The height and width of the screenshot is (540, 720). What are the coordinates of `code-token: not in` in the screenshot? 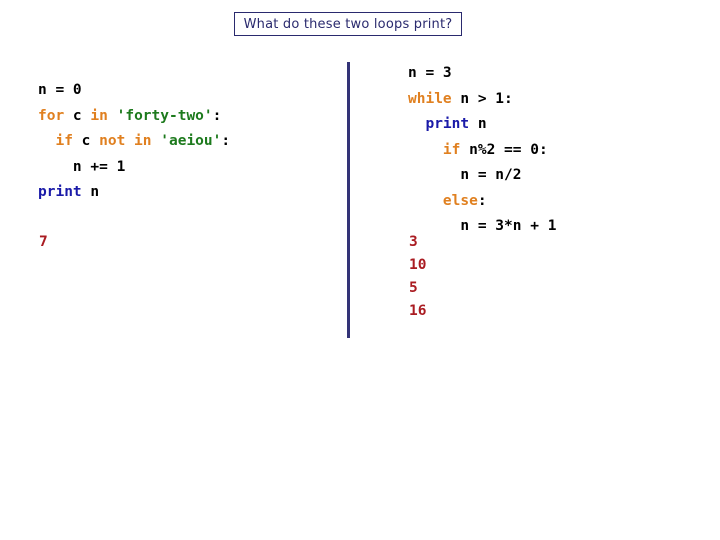 It's located at (125, 141).